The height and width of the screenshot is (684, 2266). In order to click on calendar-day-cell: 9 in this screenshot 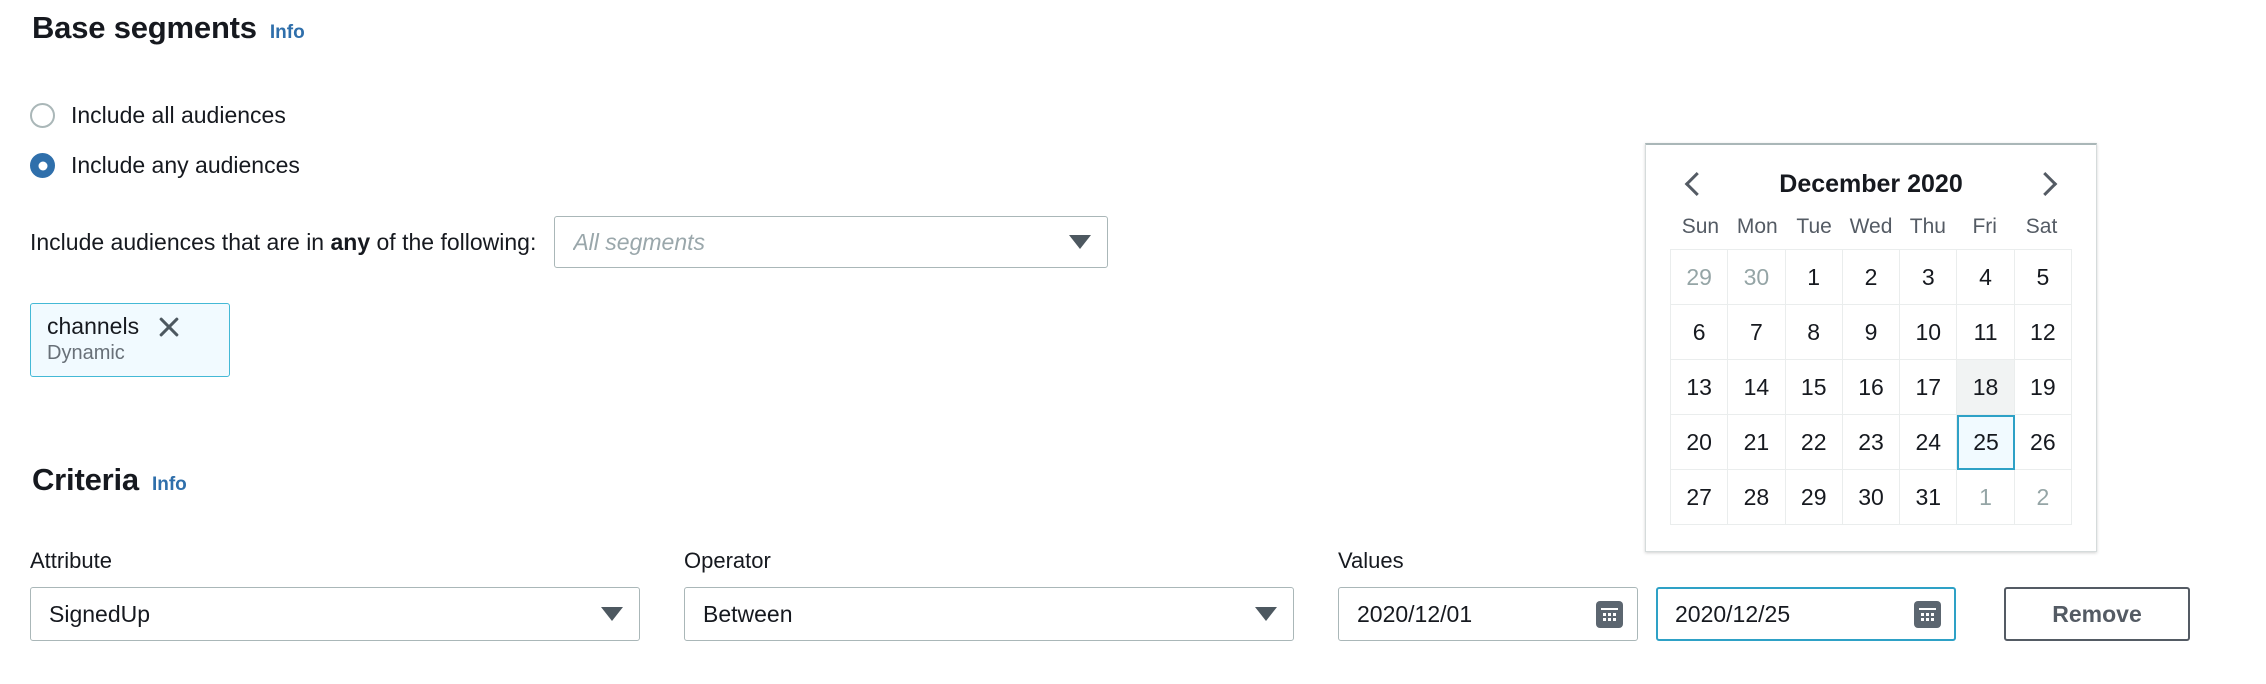, I will do `click(1871, 332)`.